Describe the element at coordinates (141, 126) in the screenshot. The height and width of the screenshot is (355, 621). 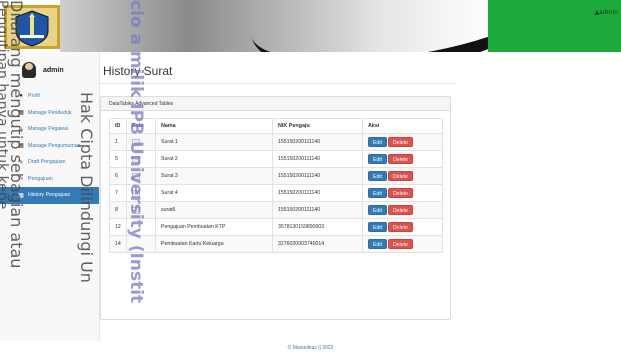
I see `column-header-foto: Foto` at that location.